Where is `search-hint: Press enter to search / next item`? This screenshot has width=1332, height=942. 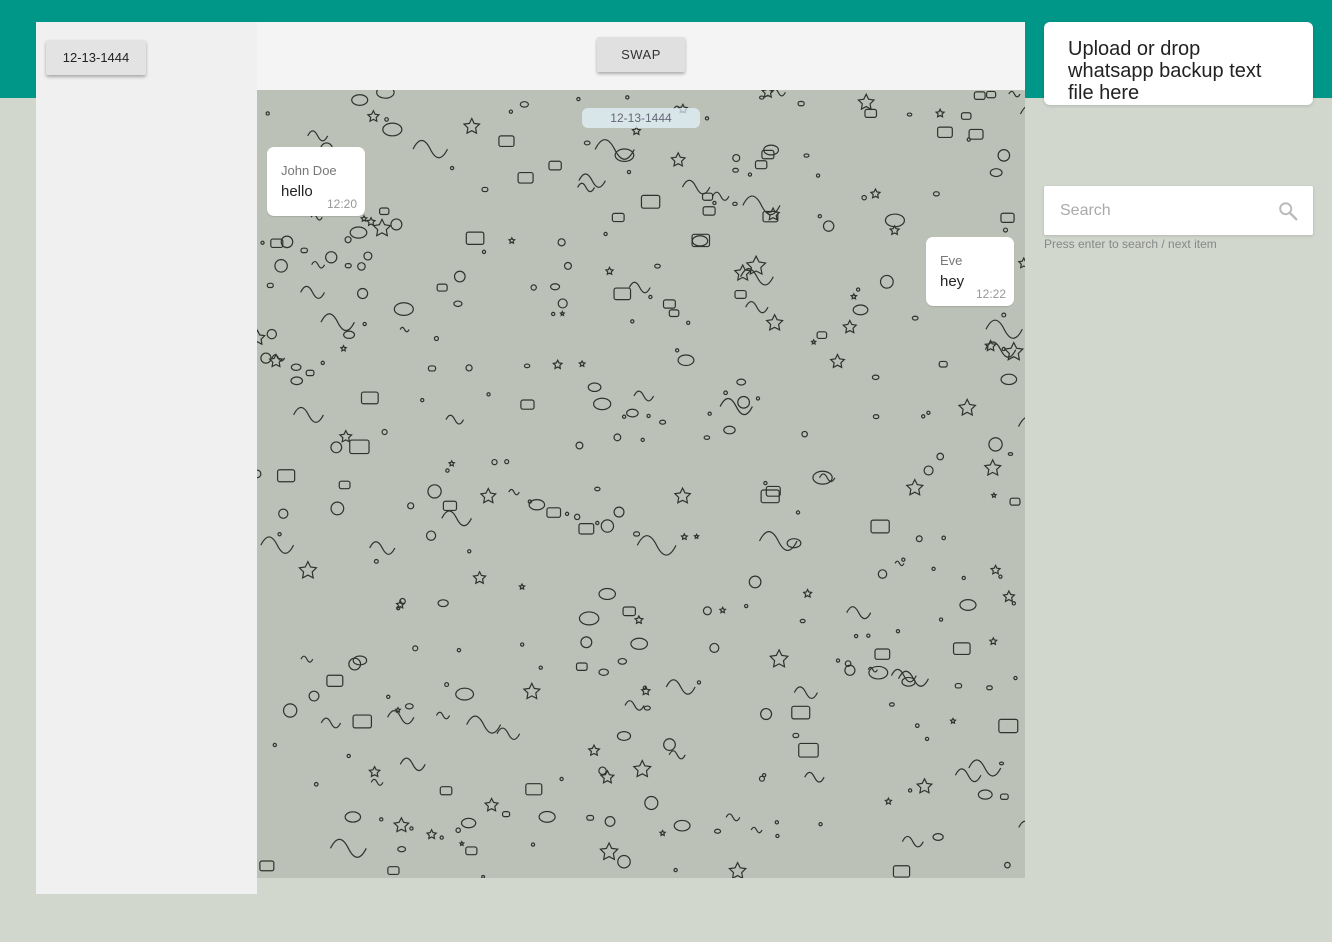 search-hint: Press enter to search / next item is located at coordinates (1130, 244).